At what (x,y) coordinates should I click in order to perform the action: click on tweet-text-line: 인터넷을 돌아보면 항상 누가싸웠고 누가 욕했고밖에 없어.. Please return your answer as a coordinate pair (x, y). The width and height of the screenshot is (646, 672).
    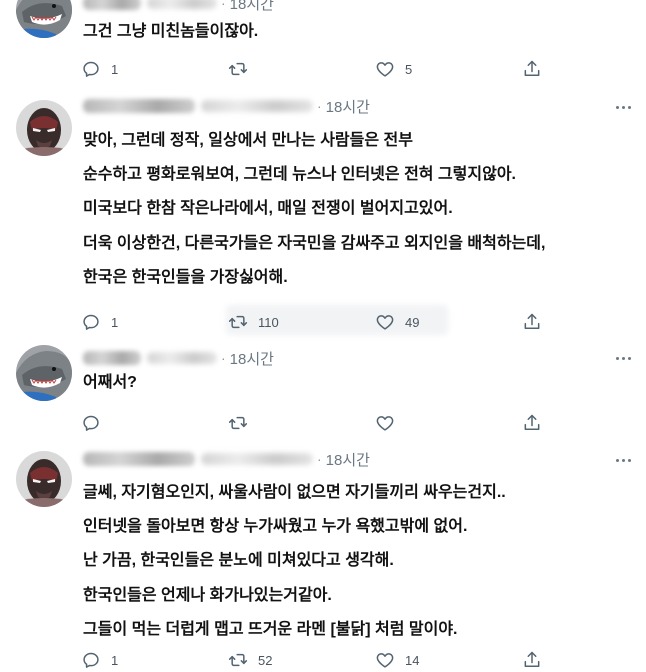
    Looking at the image, I should click on (275, 526).